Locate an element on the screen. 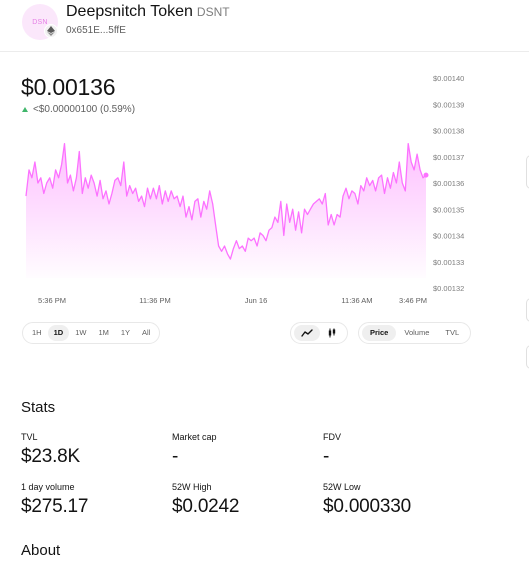  line-chart-button is located at coordinates (307, 333).